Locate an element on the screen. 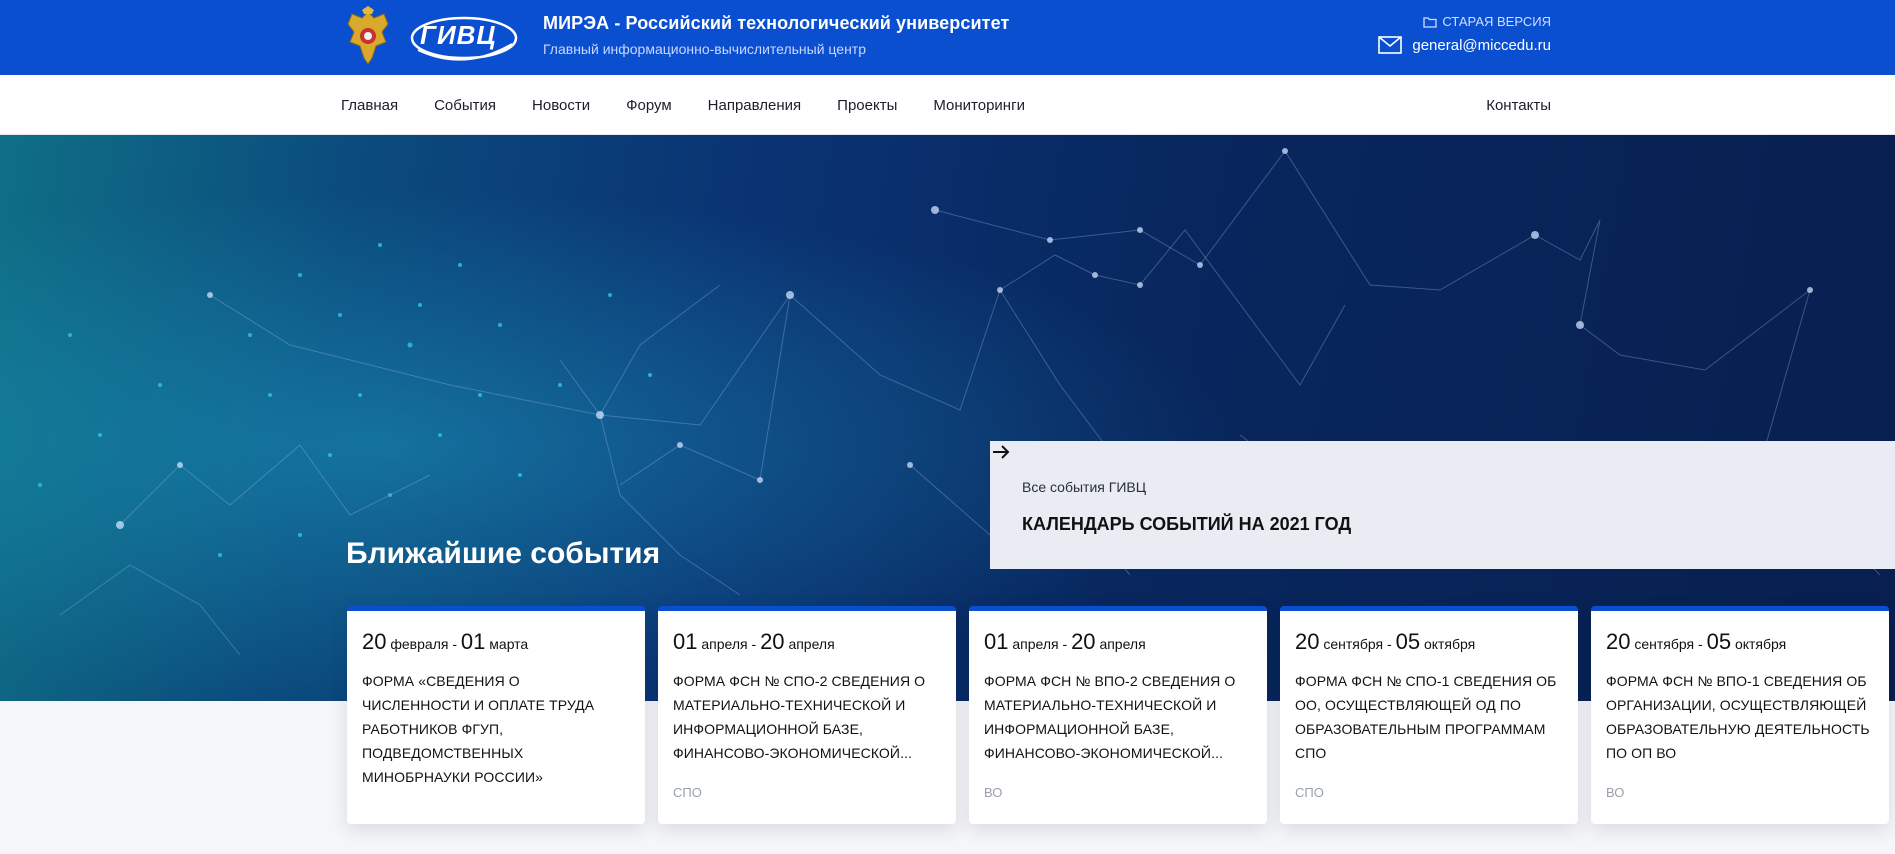 This screenshot has width=1895, height=854. event-end-day: 01 is located at coordinates (473, 641).